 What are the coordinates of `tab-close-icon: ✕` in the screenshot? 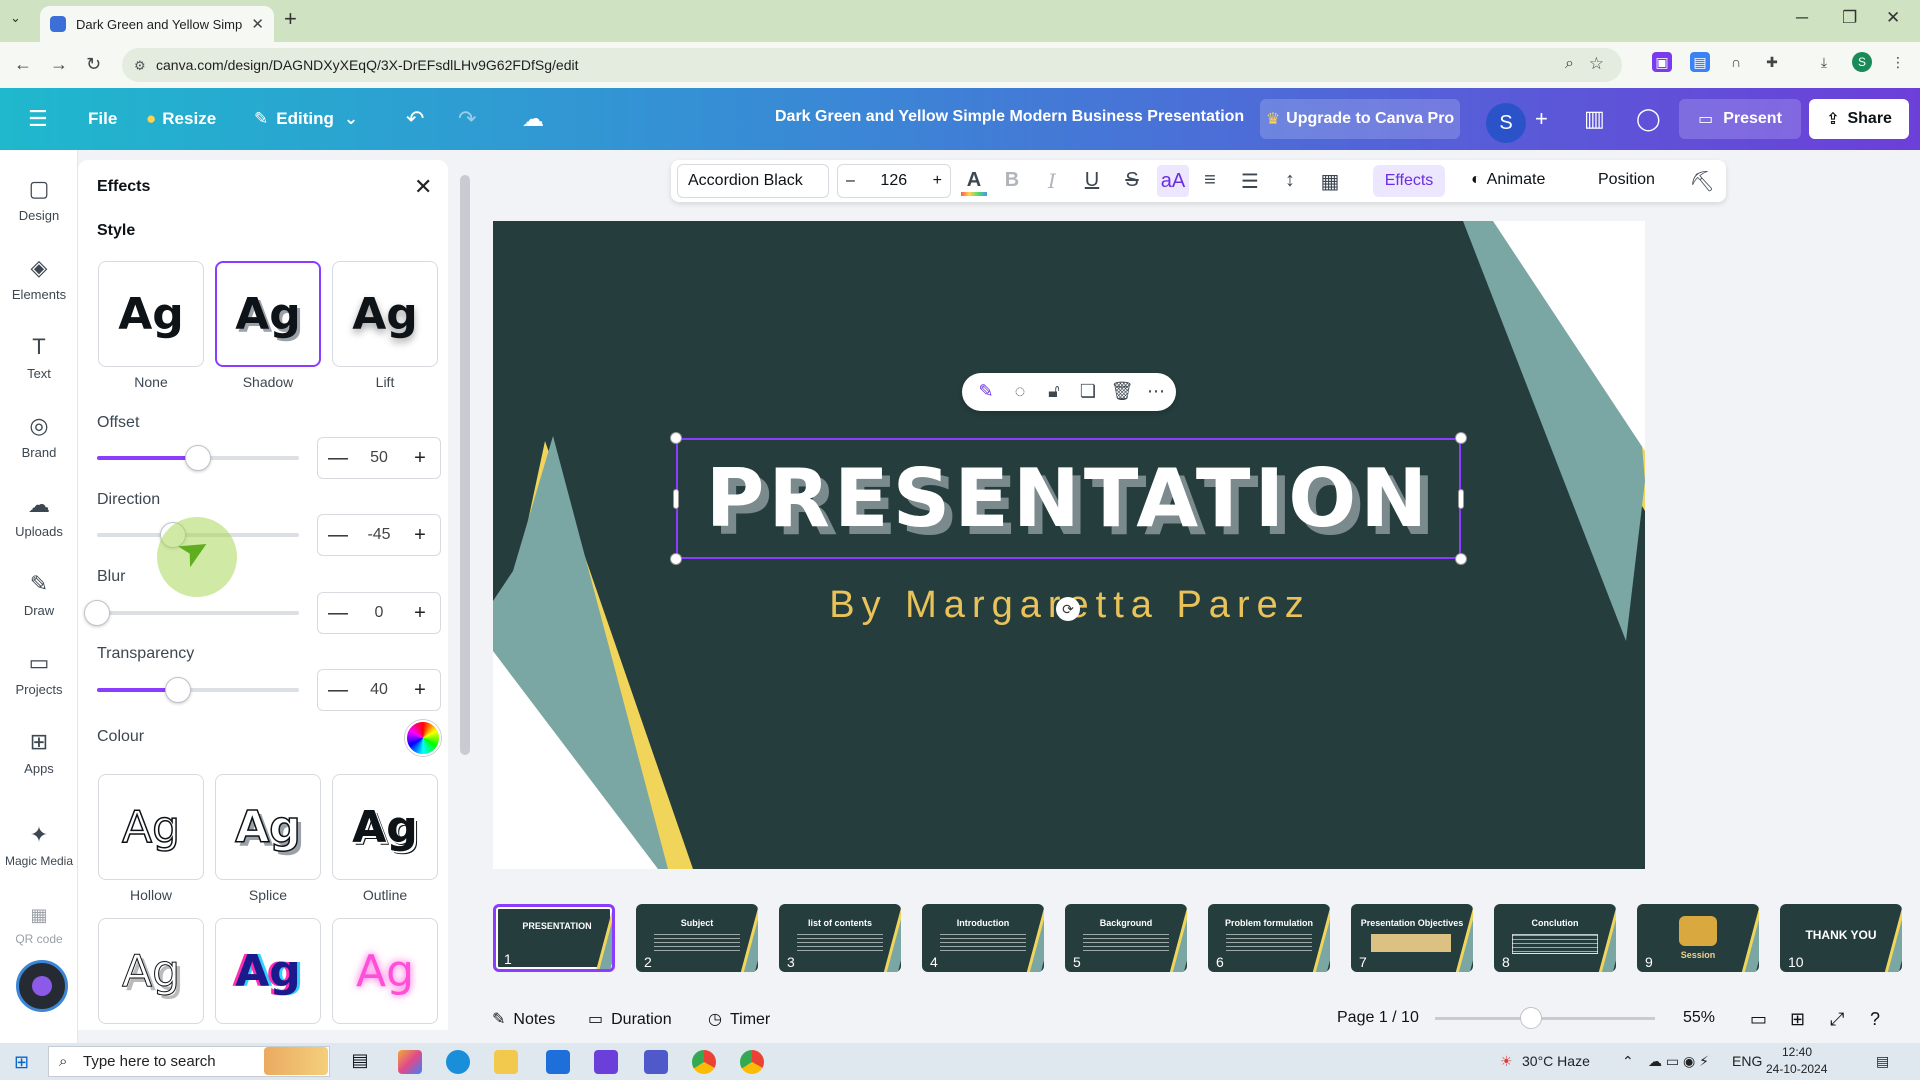 It's located at (257, 24).